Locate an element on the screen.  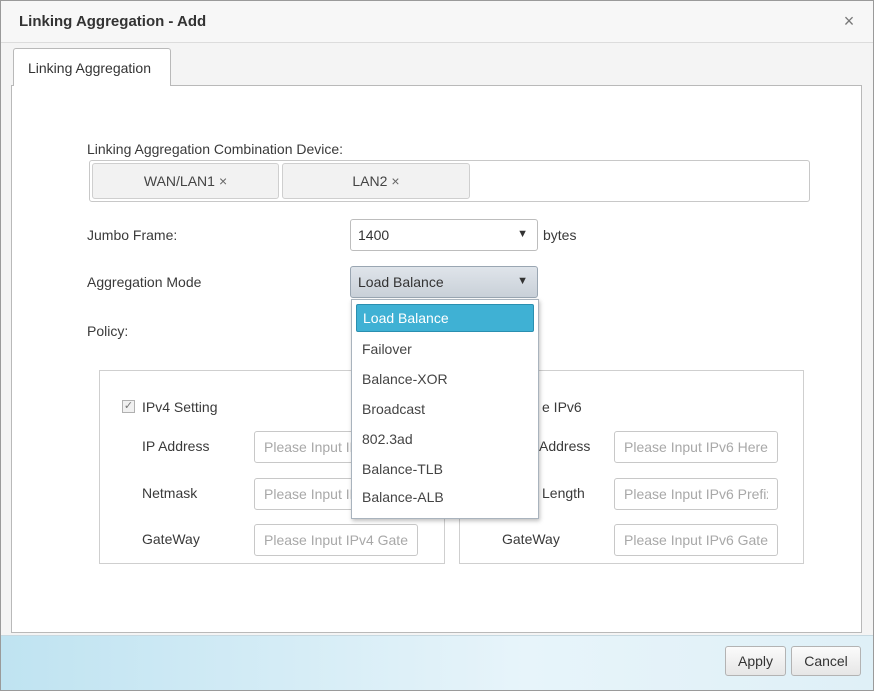
dialog-titlebar: Linking Aggregation - Add × is located at coordinates (437, 22).